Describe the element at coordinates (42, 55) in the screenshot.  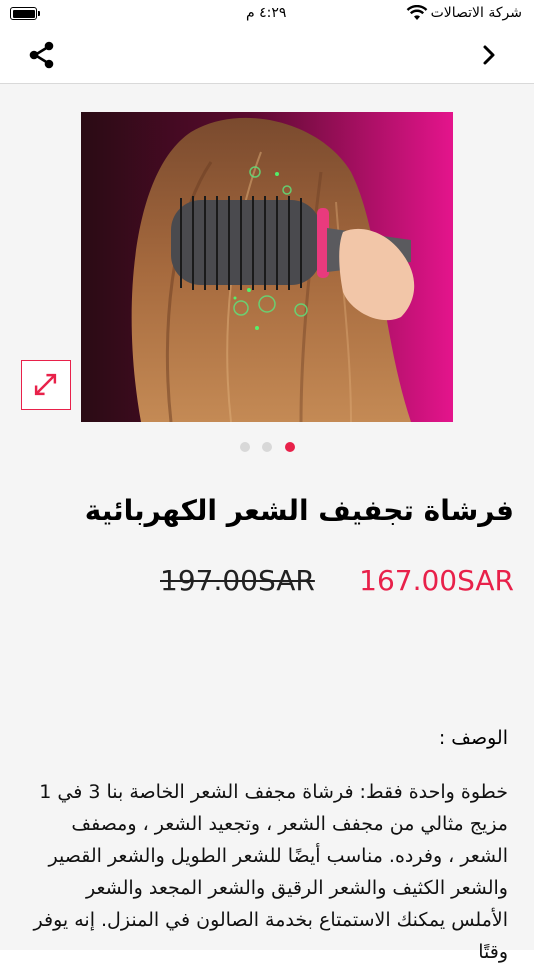
I see `share-icon` at that location.